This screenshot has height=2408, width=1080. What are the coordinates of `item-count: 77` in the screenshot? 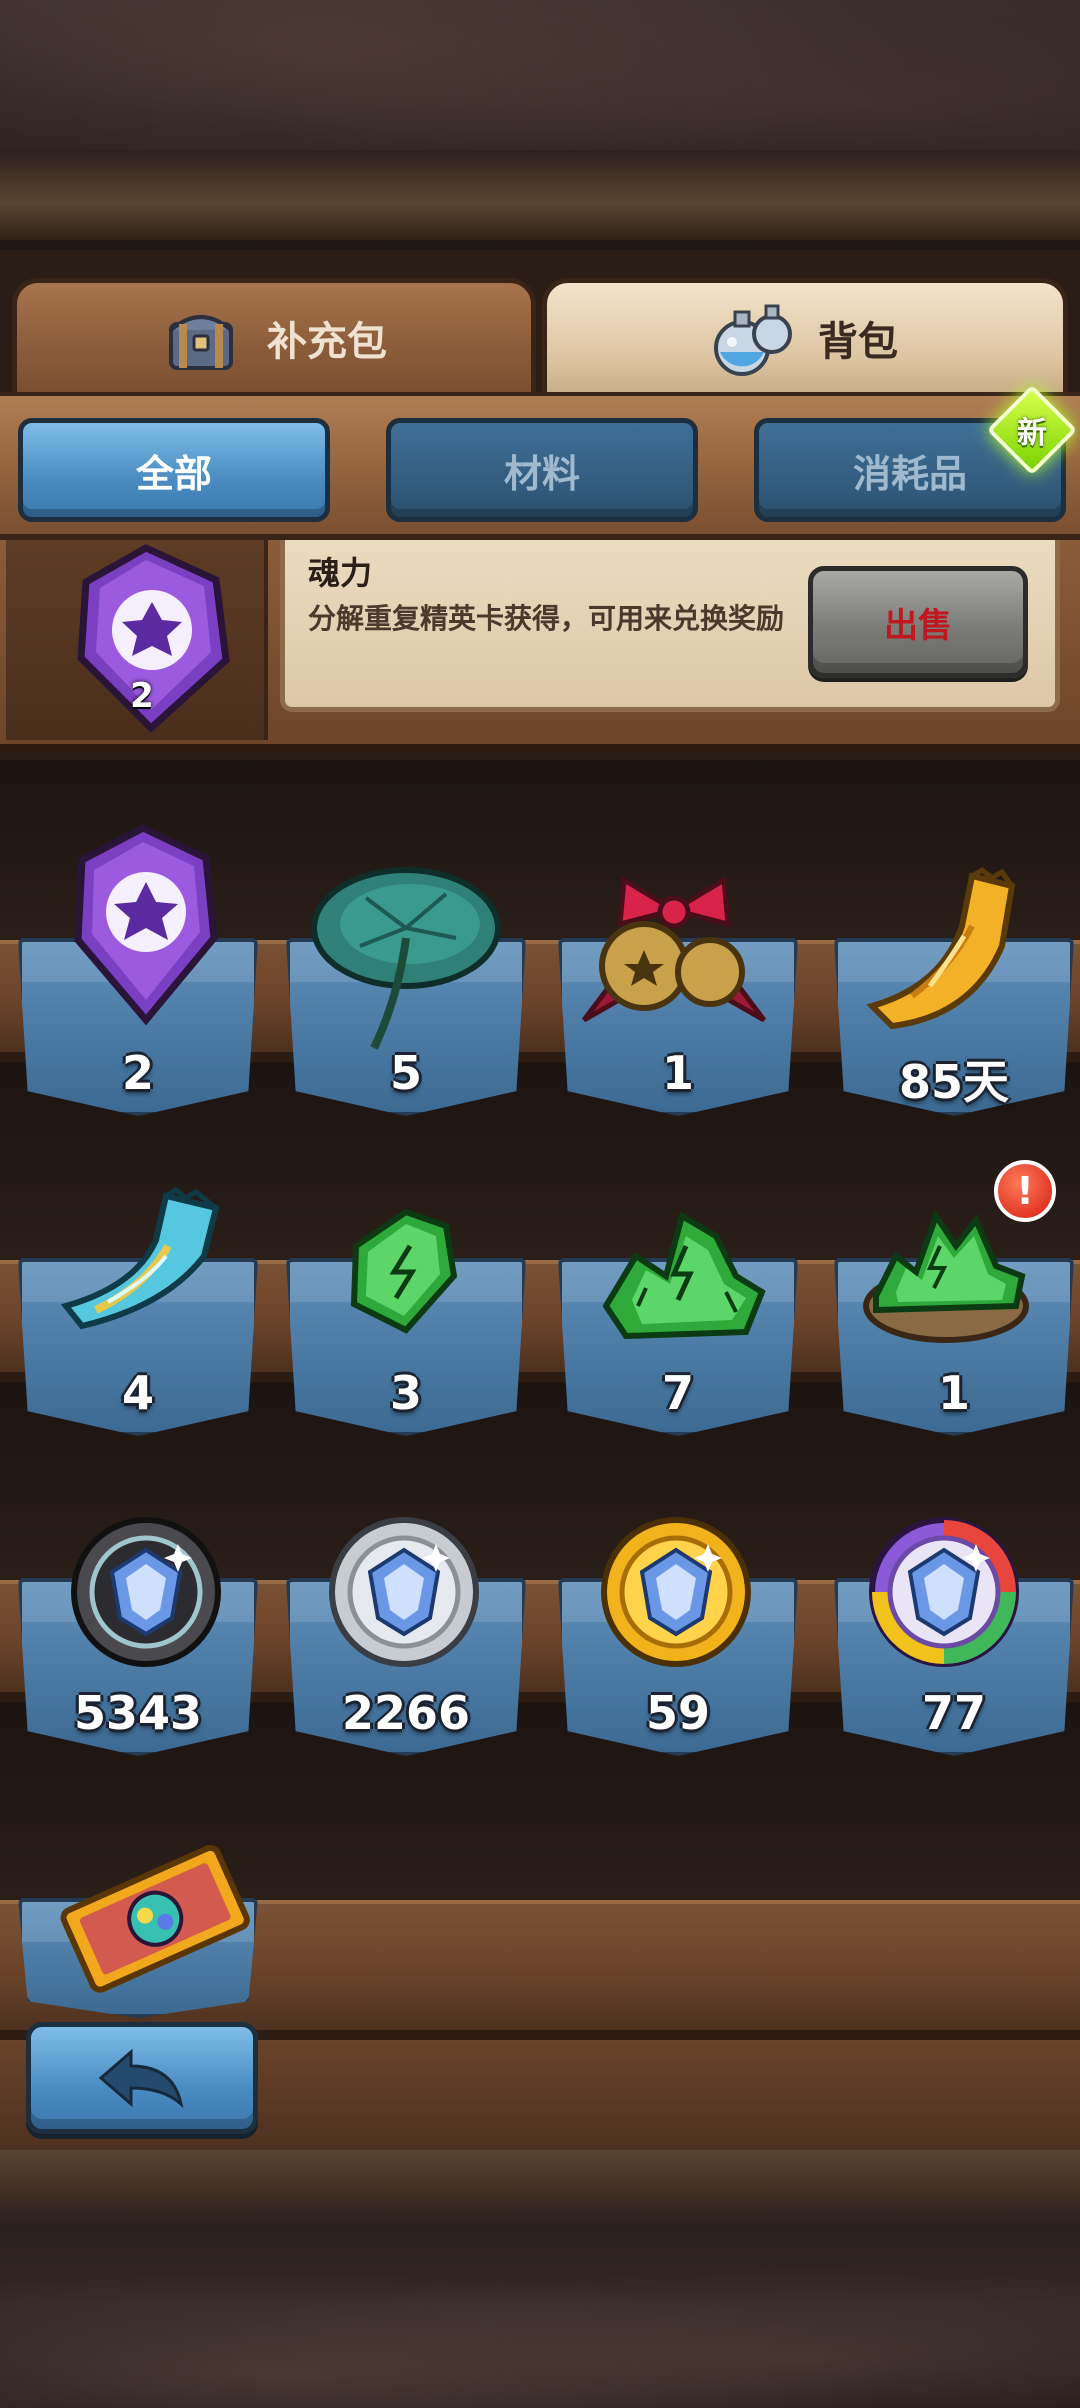 It's located at (953, 1713).